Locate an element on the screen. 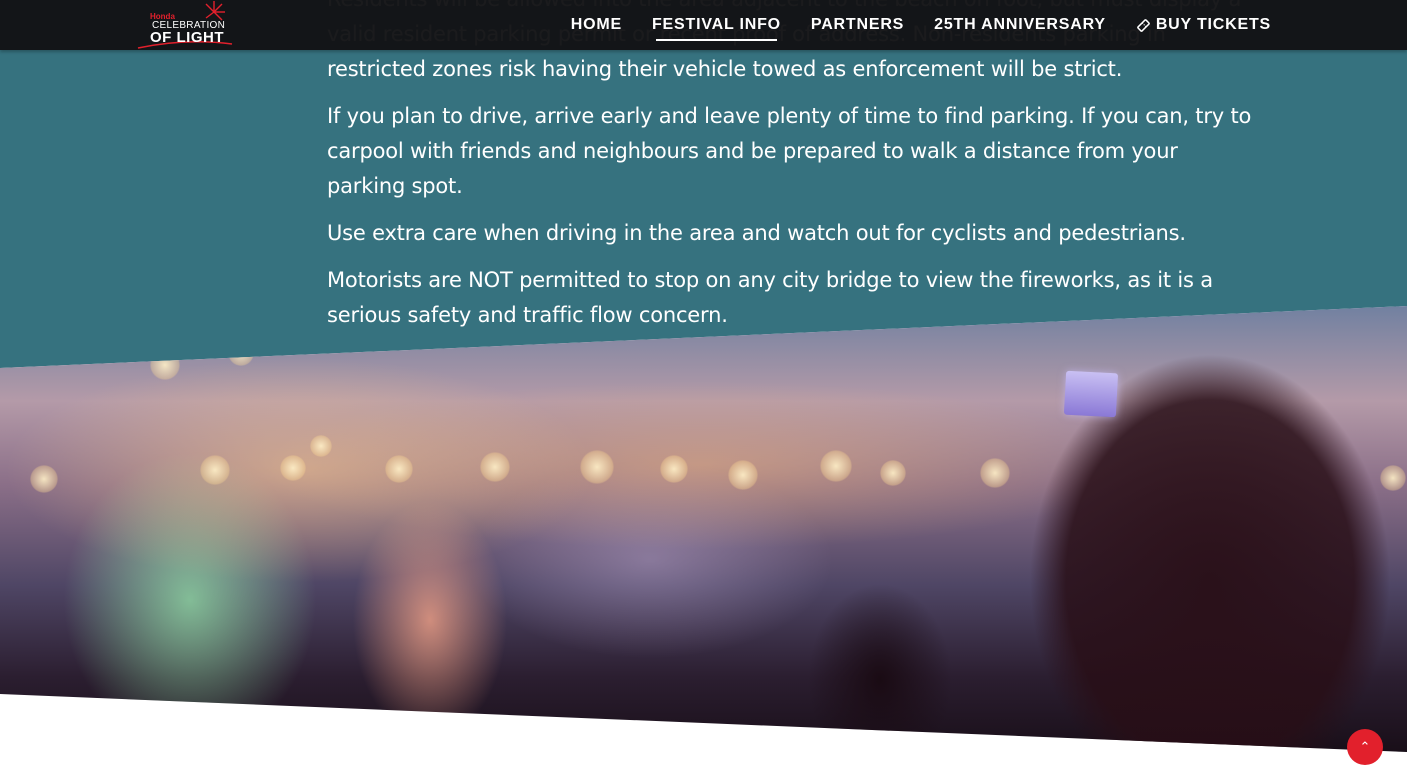 This screenshot has width=1407, height=772. nav-item-label: PARTNERS is located at coordinates (857, 24).